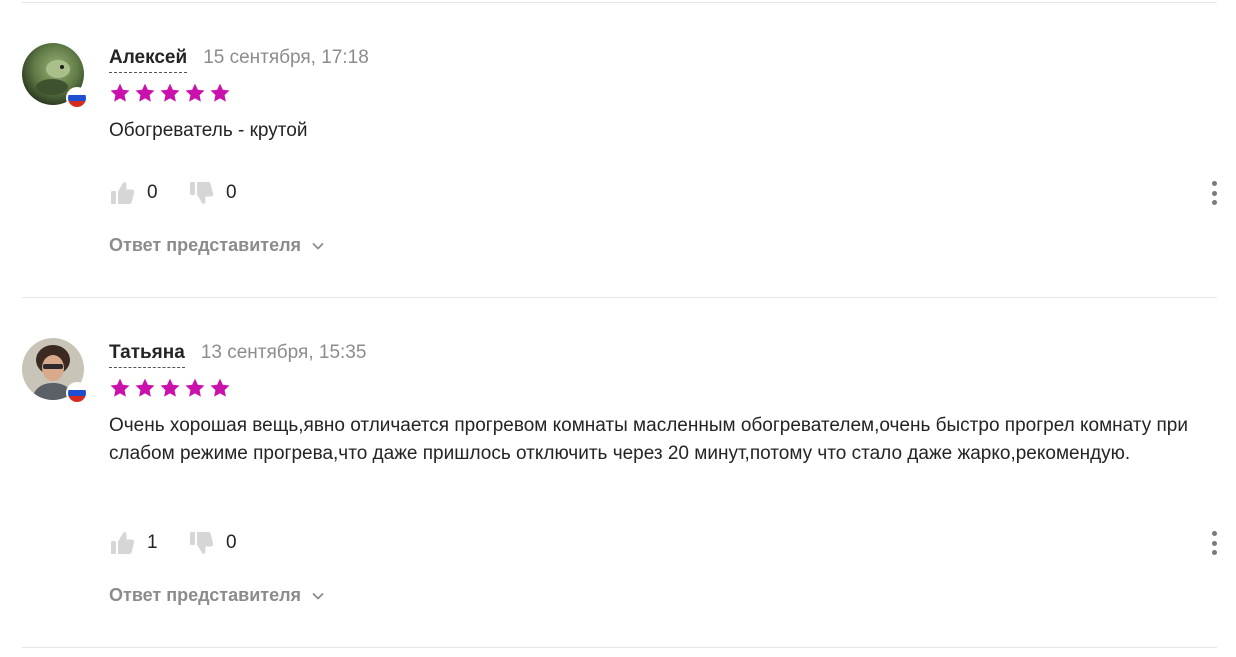  What do you see at coordinates (286, 57) in the screenshot?
I see `review-date: 15 сентября, 17:18` at bounding box center [286, 57].